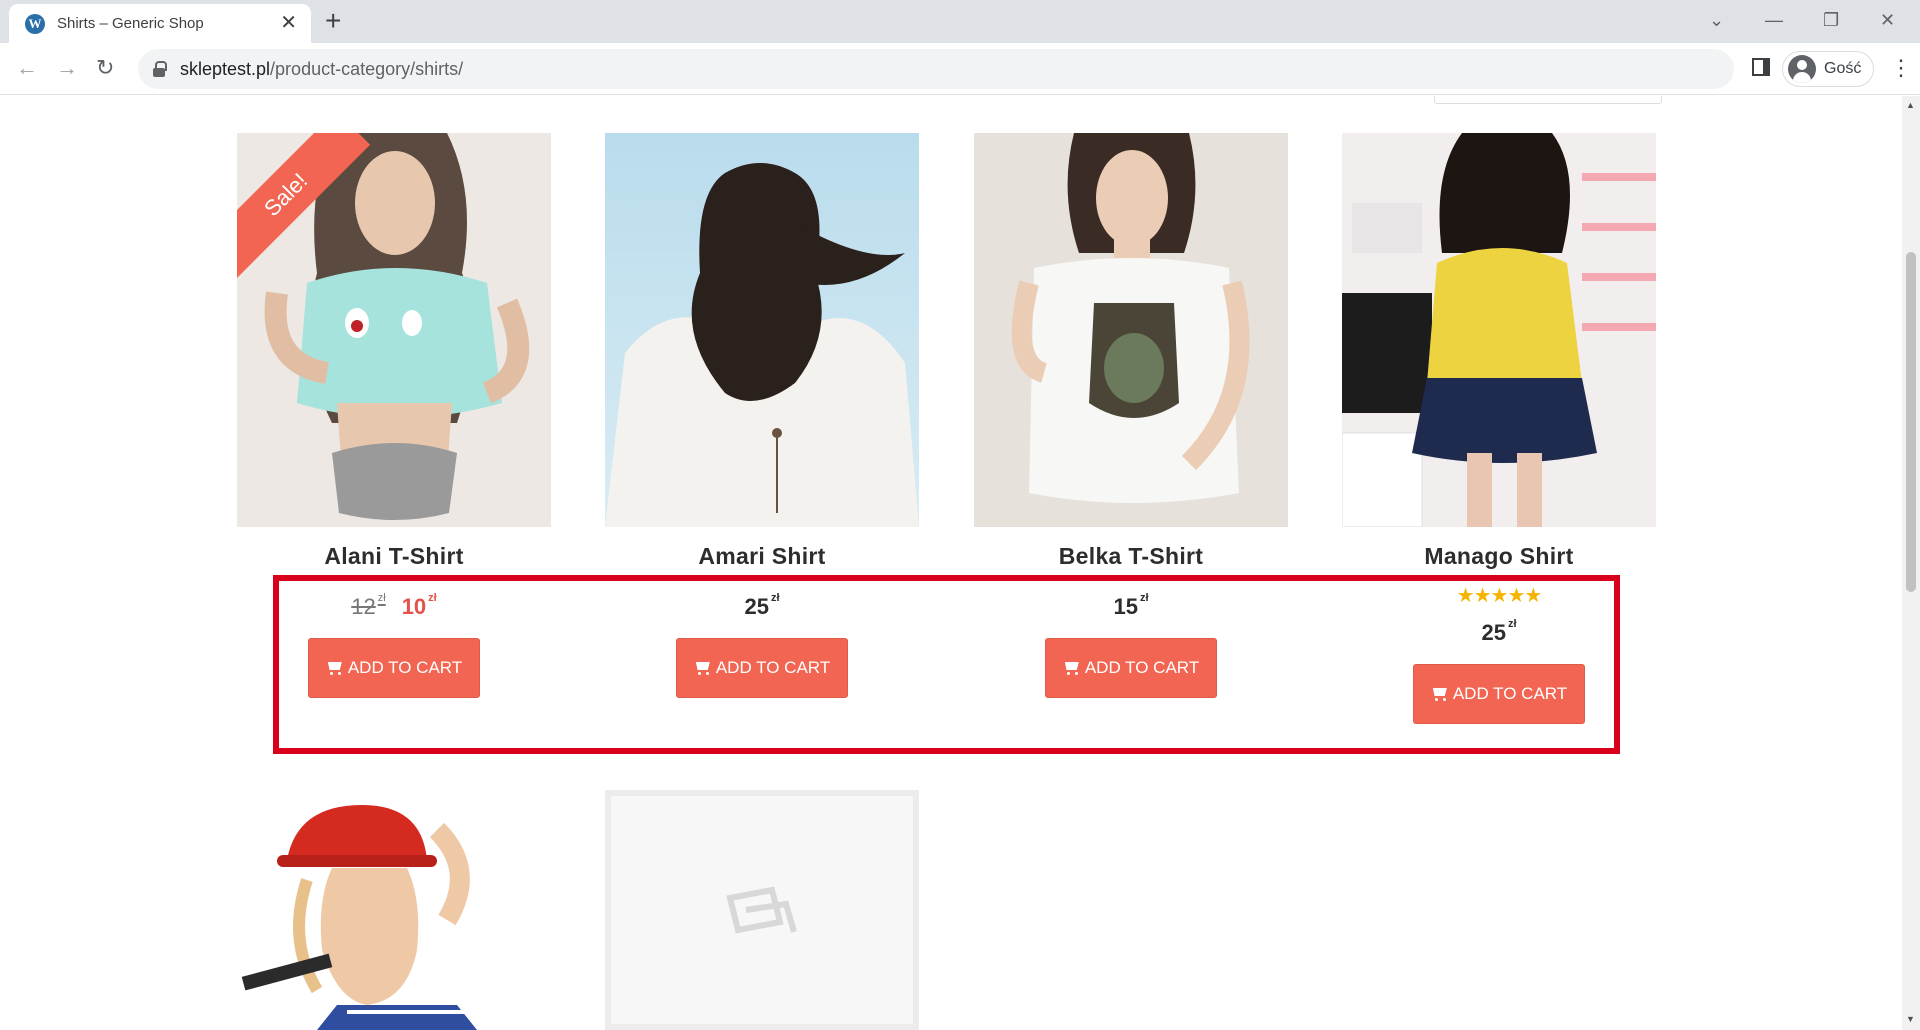 The height and width of the screenshot is (1030, 1920). Describe the element at coordinates (1716, 20) in the screenshot. I see `tab-search-icon: ⌄` at that location.